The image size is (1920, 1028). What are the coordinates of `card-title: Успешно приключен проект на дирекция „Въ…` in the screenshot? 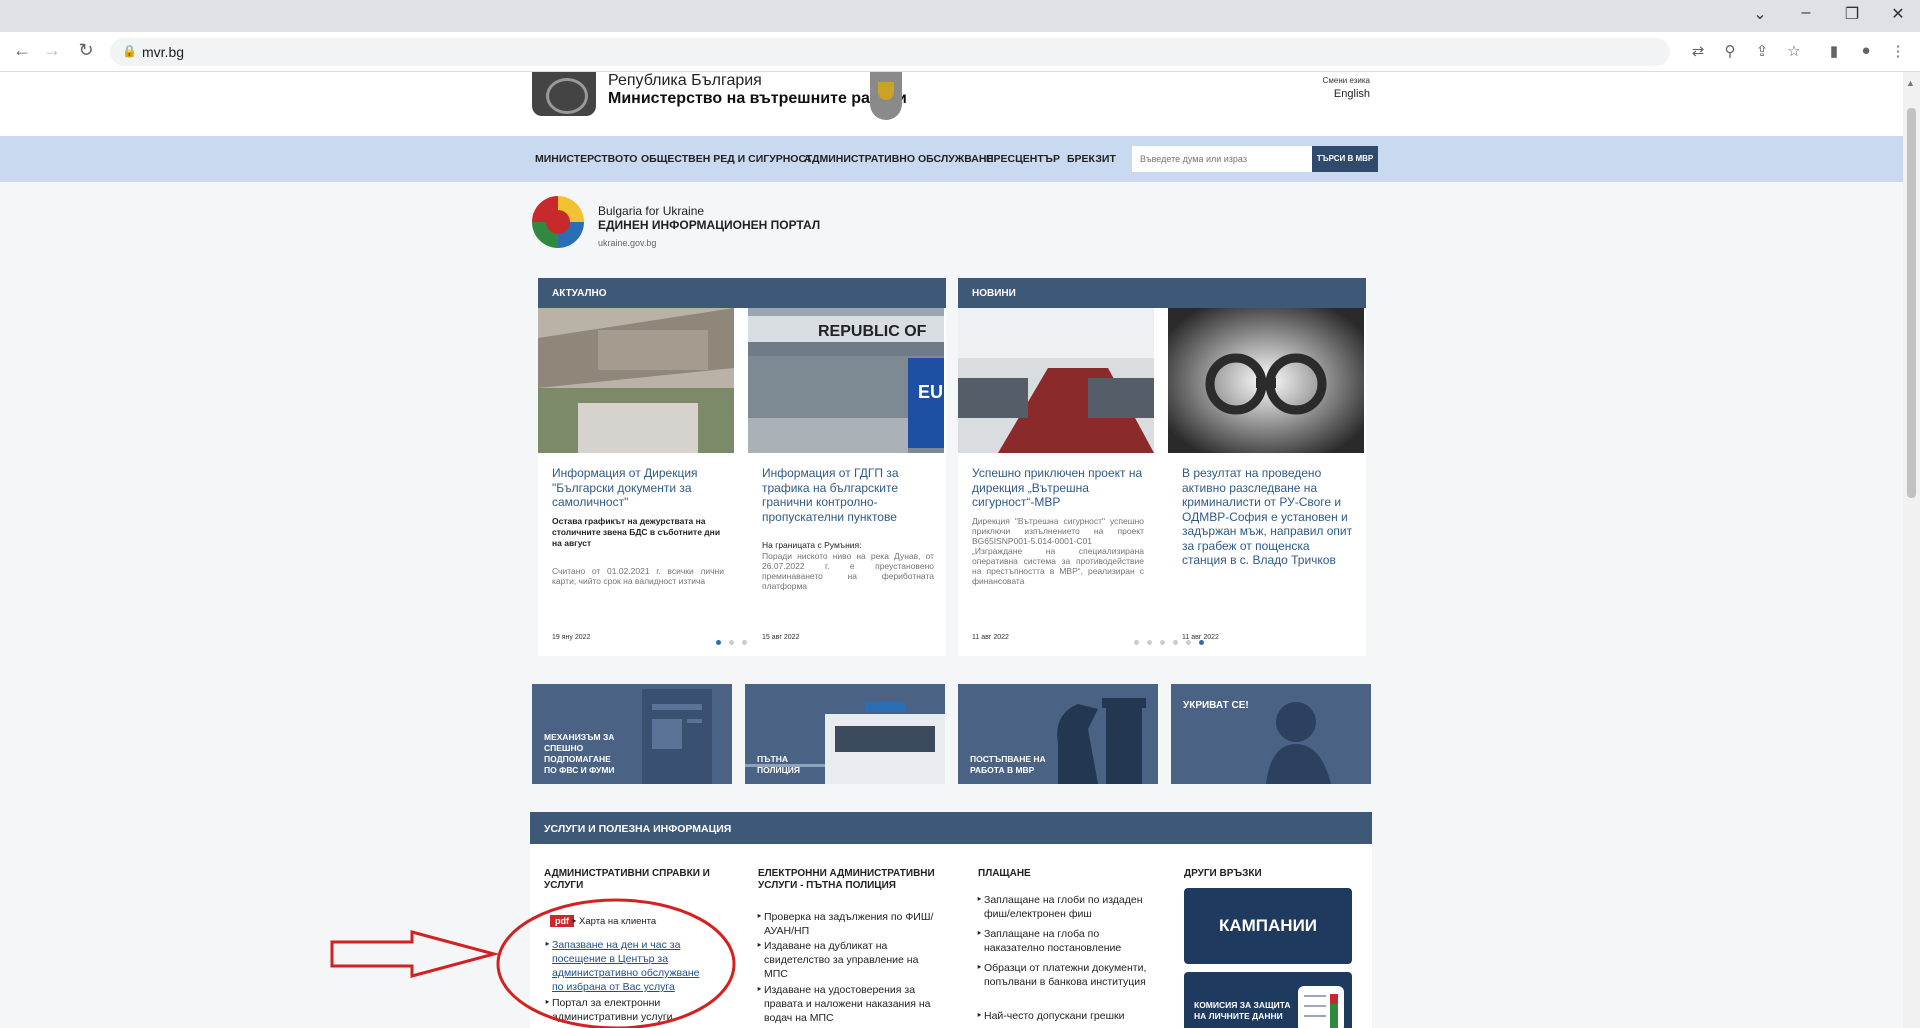 It's located at (1058, 488).